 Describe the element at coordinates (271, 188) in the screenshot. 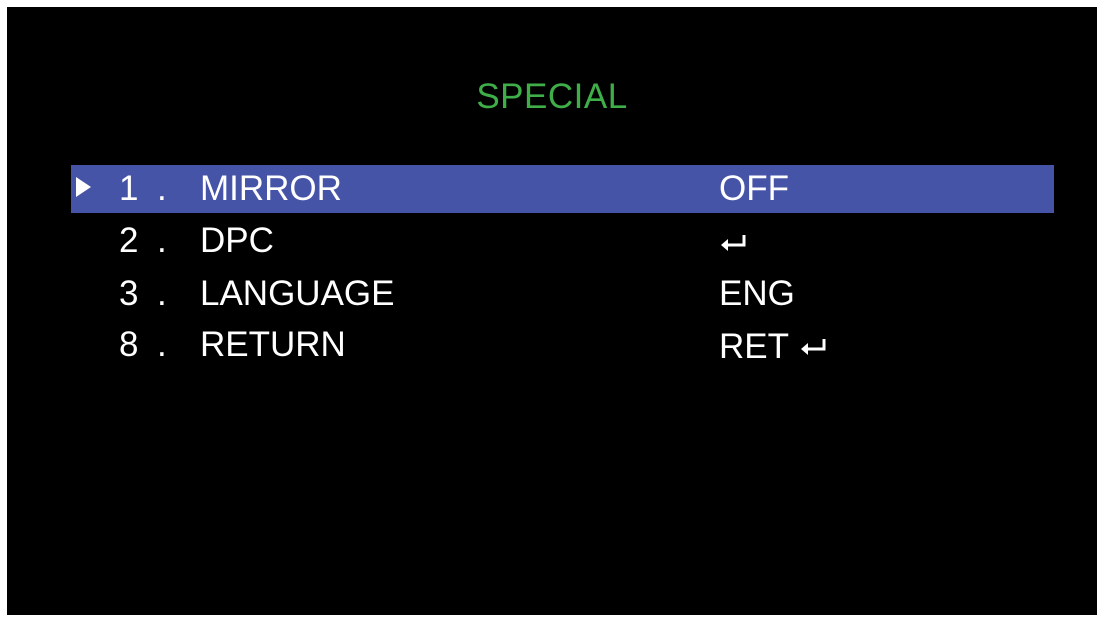

I see `menu-item-label: MIRROR` at that location.